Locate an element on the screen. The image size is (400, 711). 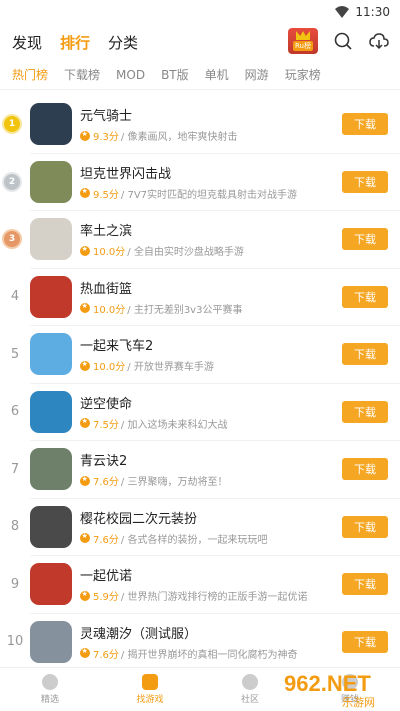
rank-number: 1 is located at coordinates (12, 124).